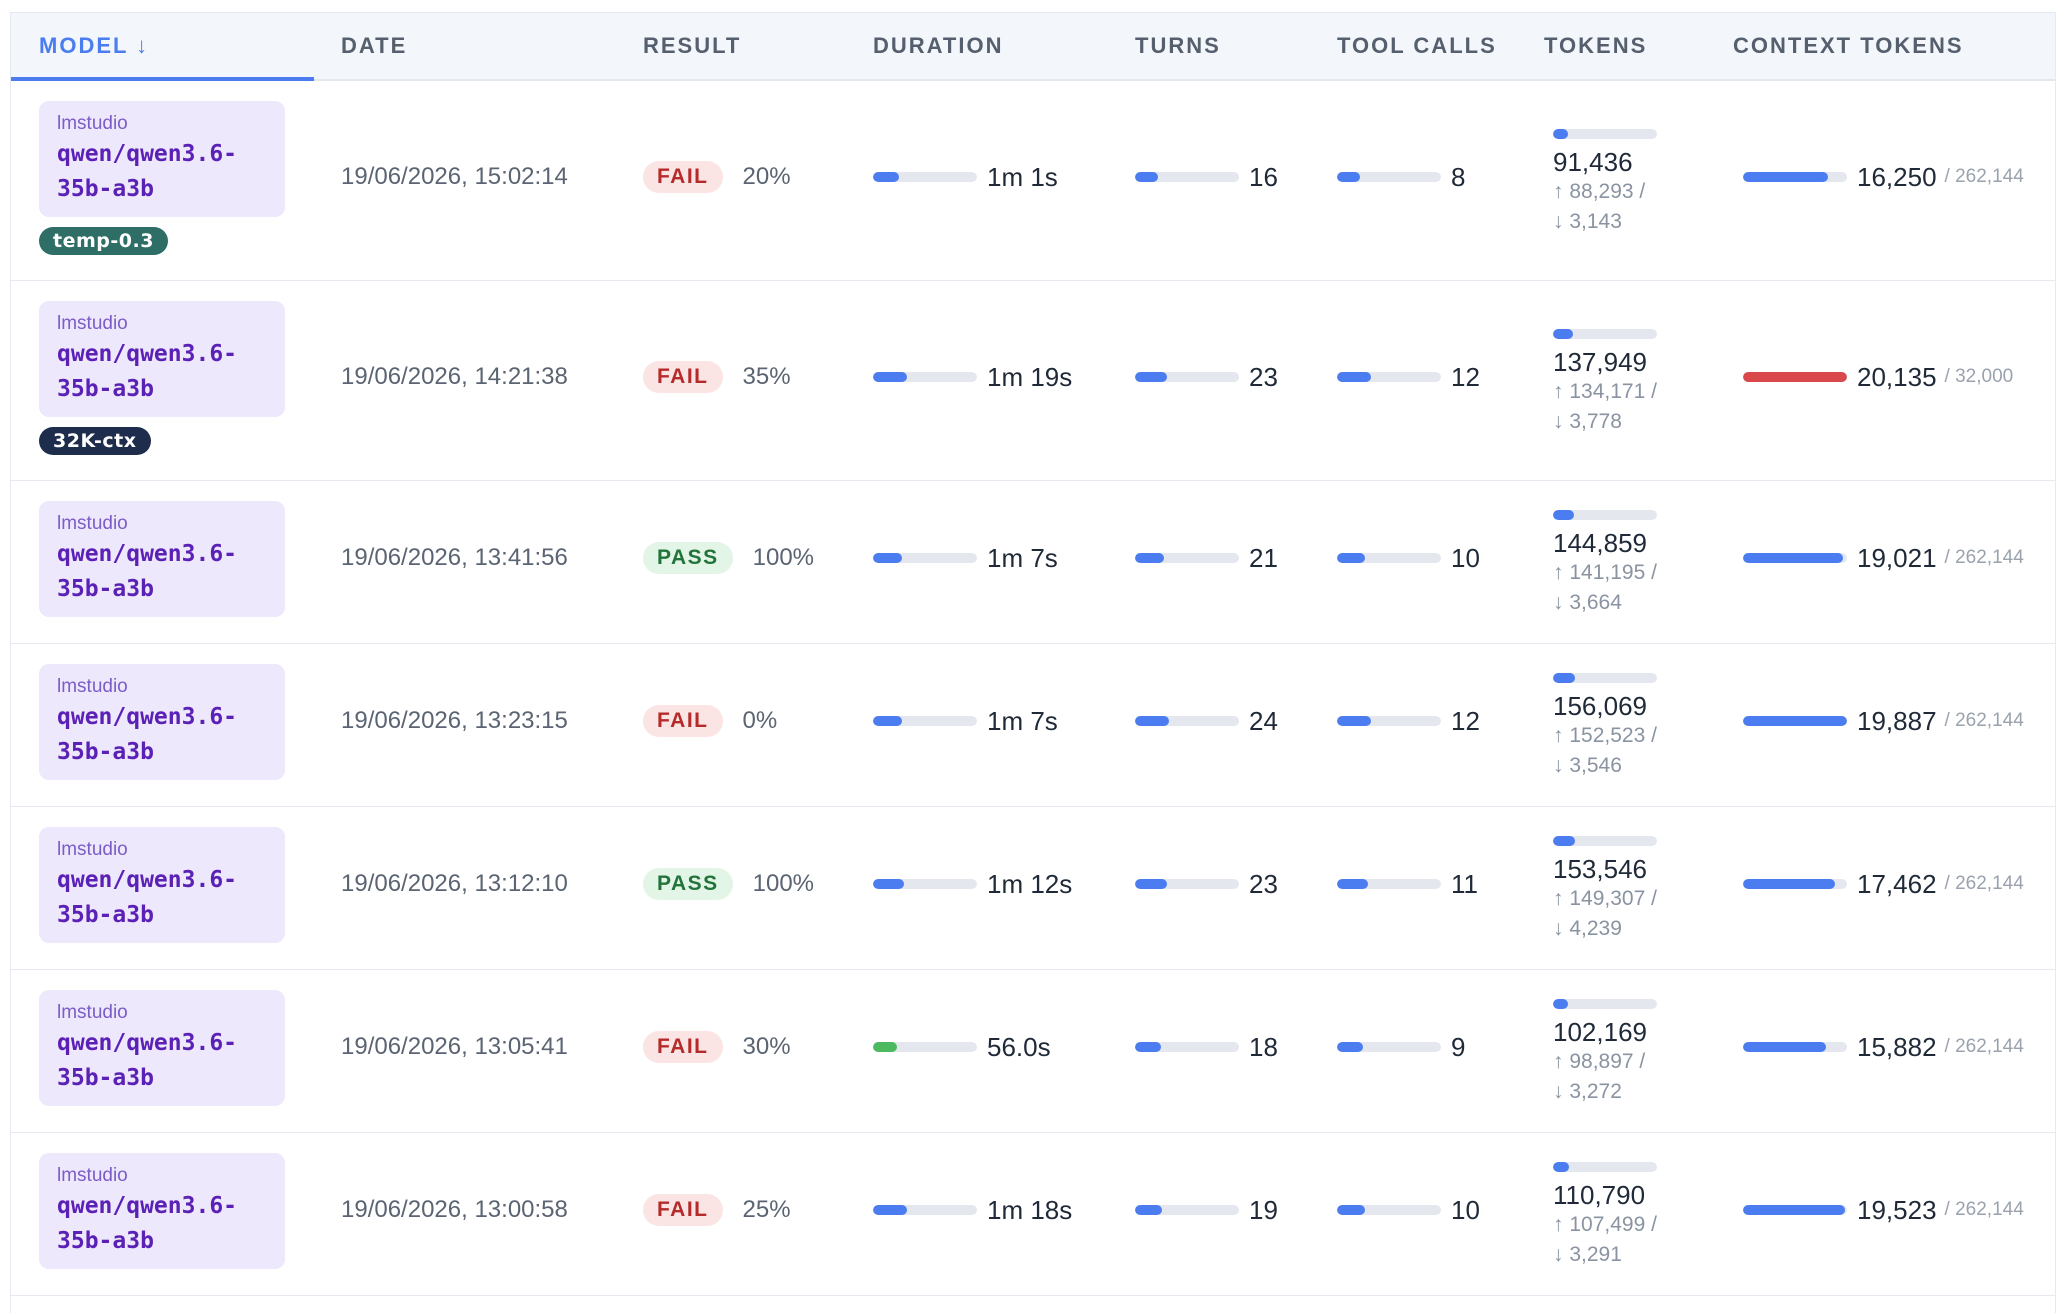 The height and width of the screenshot is (1313, 2070). Describe the element at coordinates (688, 558) in the screenshot. I see `result-badge: PASS` at that location.